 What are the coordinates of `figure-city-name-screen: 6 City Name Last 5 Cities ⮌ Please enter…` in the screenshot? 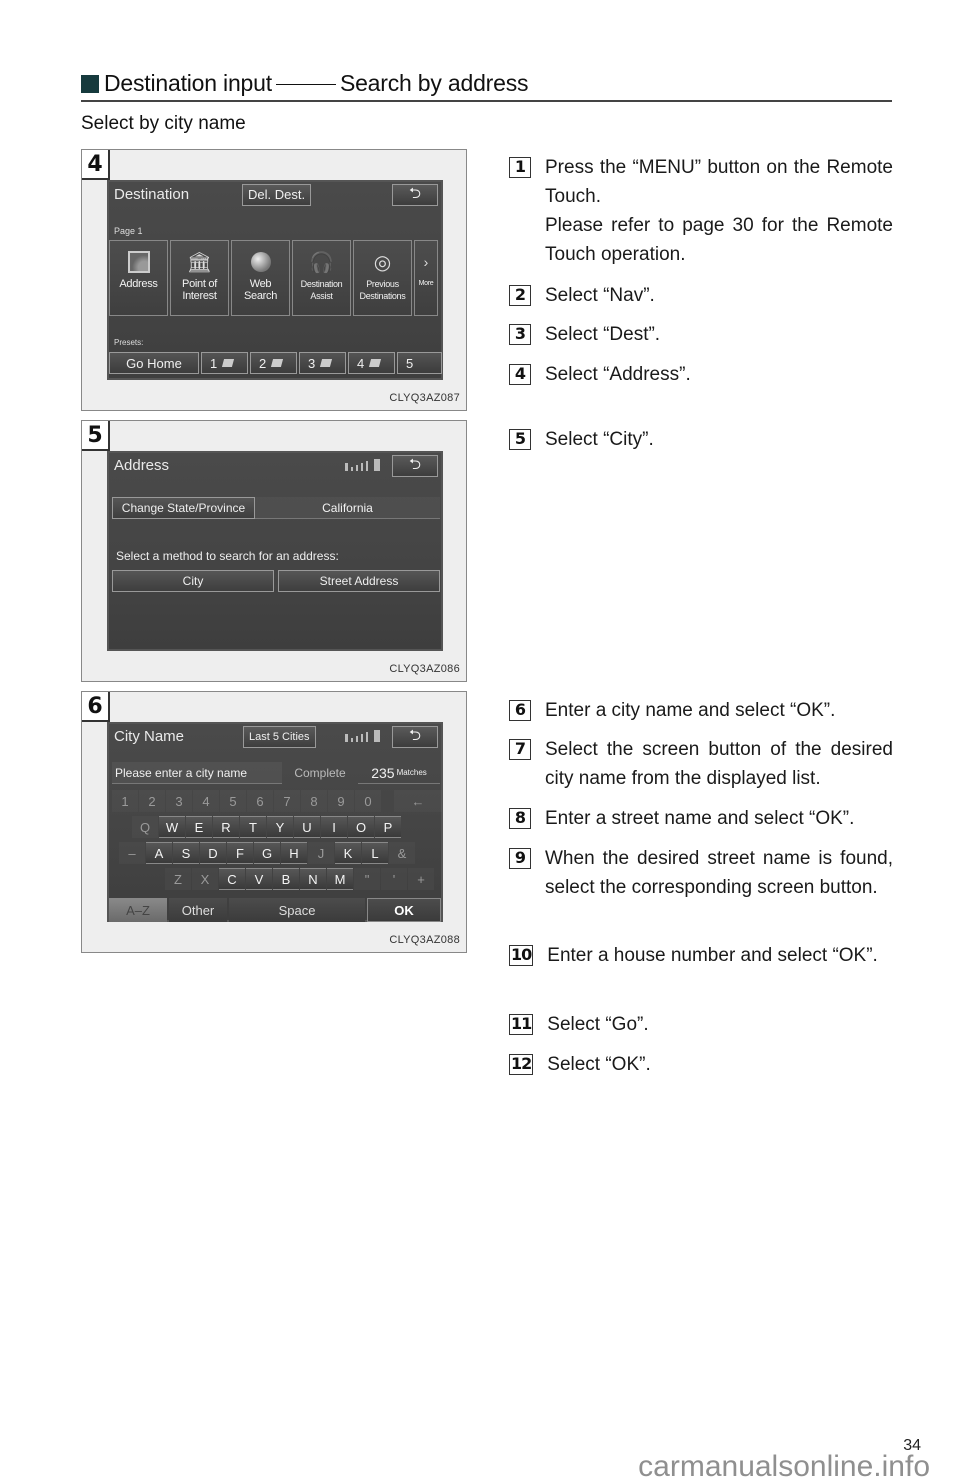 It's located at (274, 822).